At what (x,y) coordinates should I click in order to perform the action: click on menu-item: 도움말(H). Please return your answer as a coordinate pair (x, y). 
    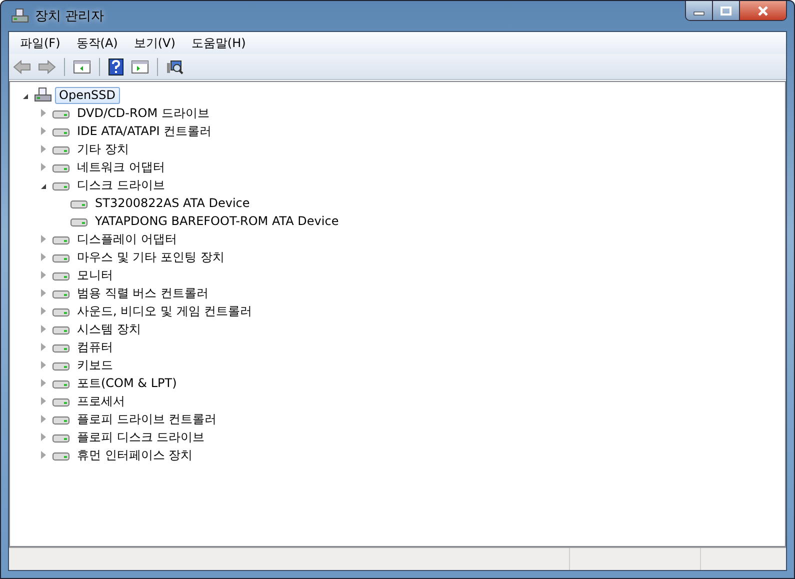
    Looking at the image, I should click on (218, 43).